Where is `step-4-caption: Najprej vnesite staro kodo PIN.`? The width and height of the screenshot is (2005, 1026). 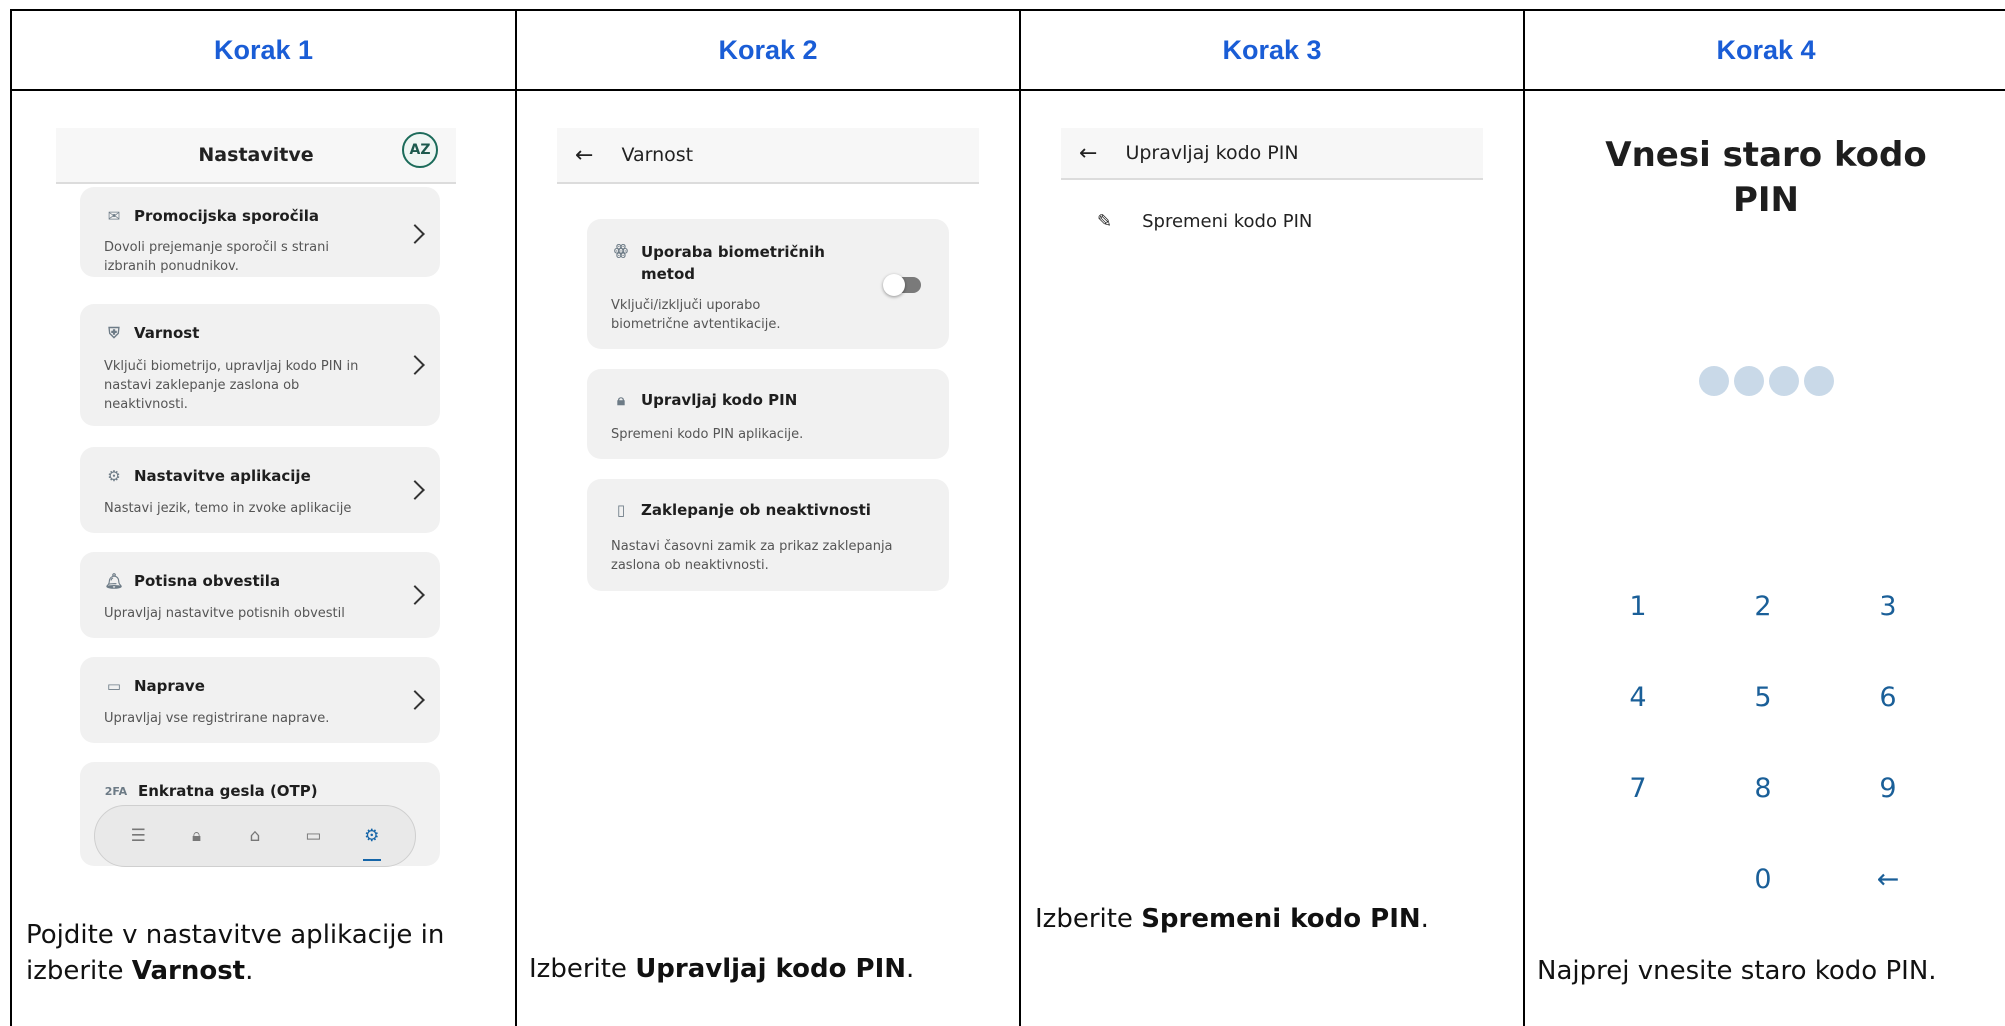 step-4-caption: Najprej vnesite staro kodo PIN. is located at coordinates (1737, 971).